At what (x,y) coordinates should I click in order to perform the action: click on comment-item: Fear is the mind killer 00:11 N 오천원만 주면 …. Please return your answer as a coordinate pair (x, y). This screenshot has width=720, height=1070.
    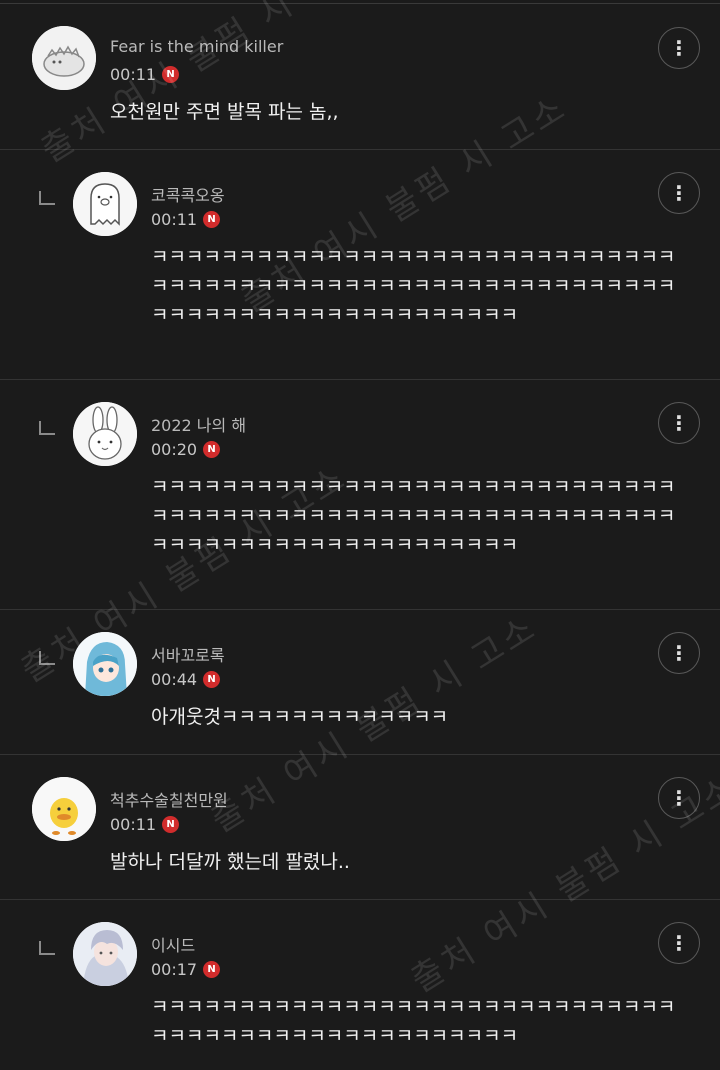
    Looking at the image, I should click on (360, 77).